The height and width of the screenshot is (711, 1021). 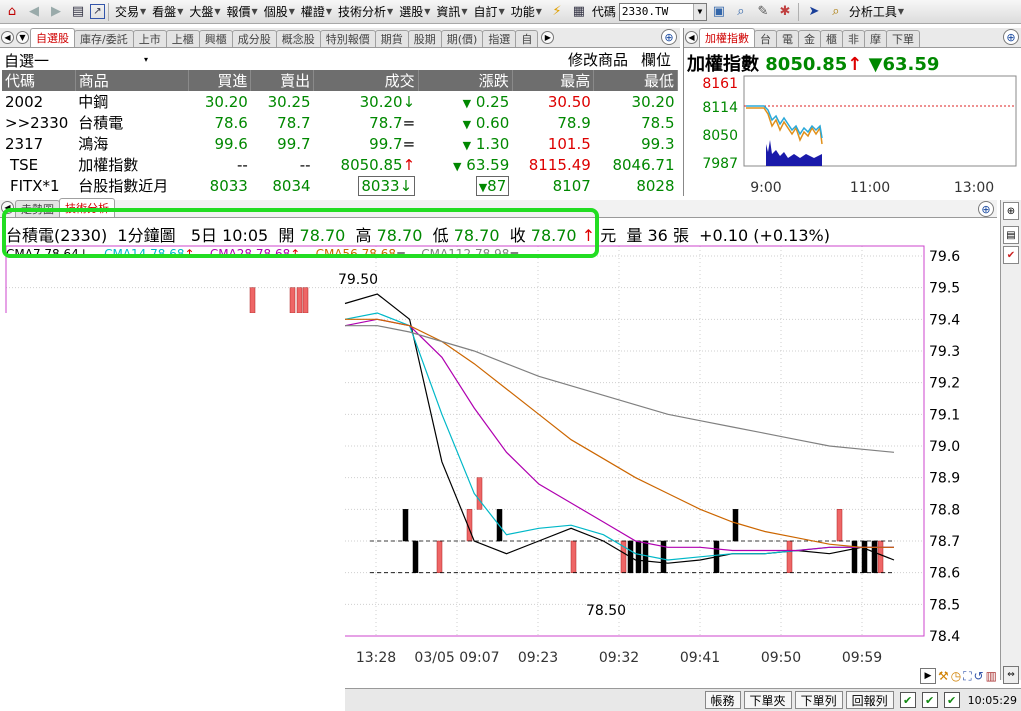 What do you see at coordinates (316, 11) in the screenshot?
I see `menu-warrant: 權證 ▼` at bounding box center [316, 11].